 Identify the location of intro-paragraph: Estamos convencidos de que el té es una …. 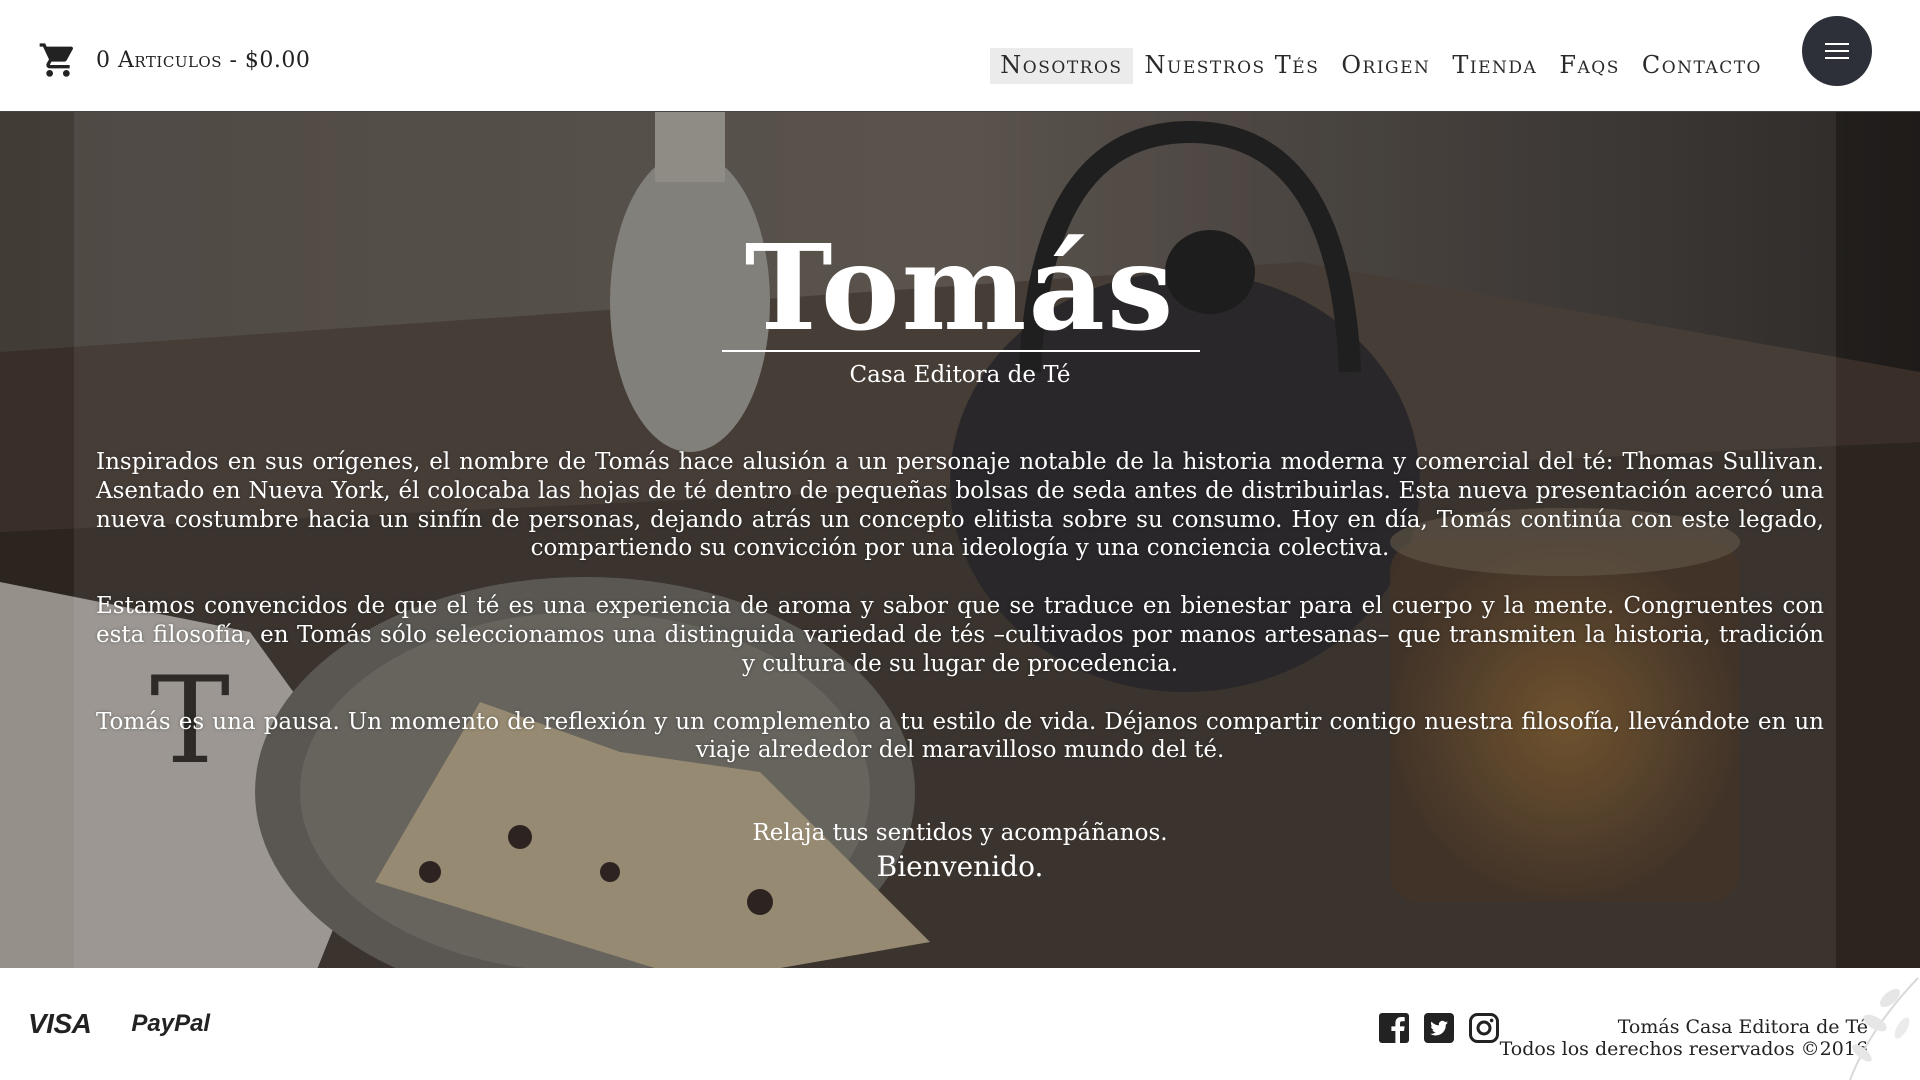
(960, 635).